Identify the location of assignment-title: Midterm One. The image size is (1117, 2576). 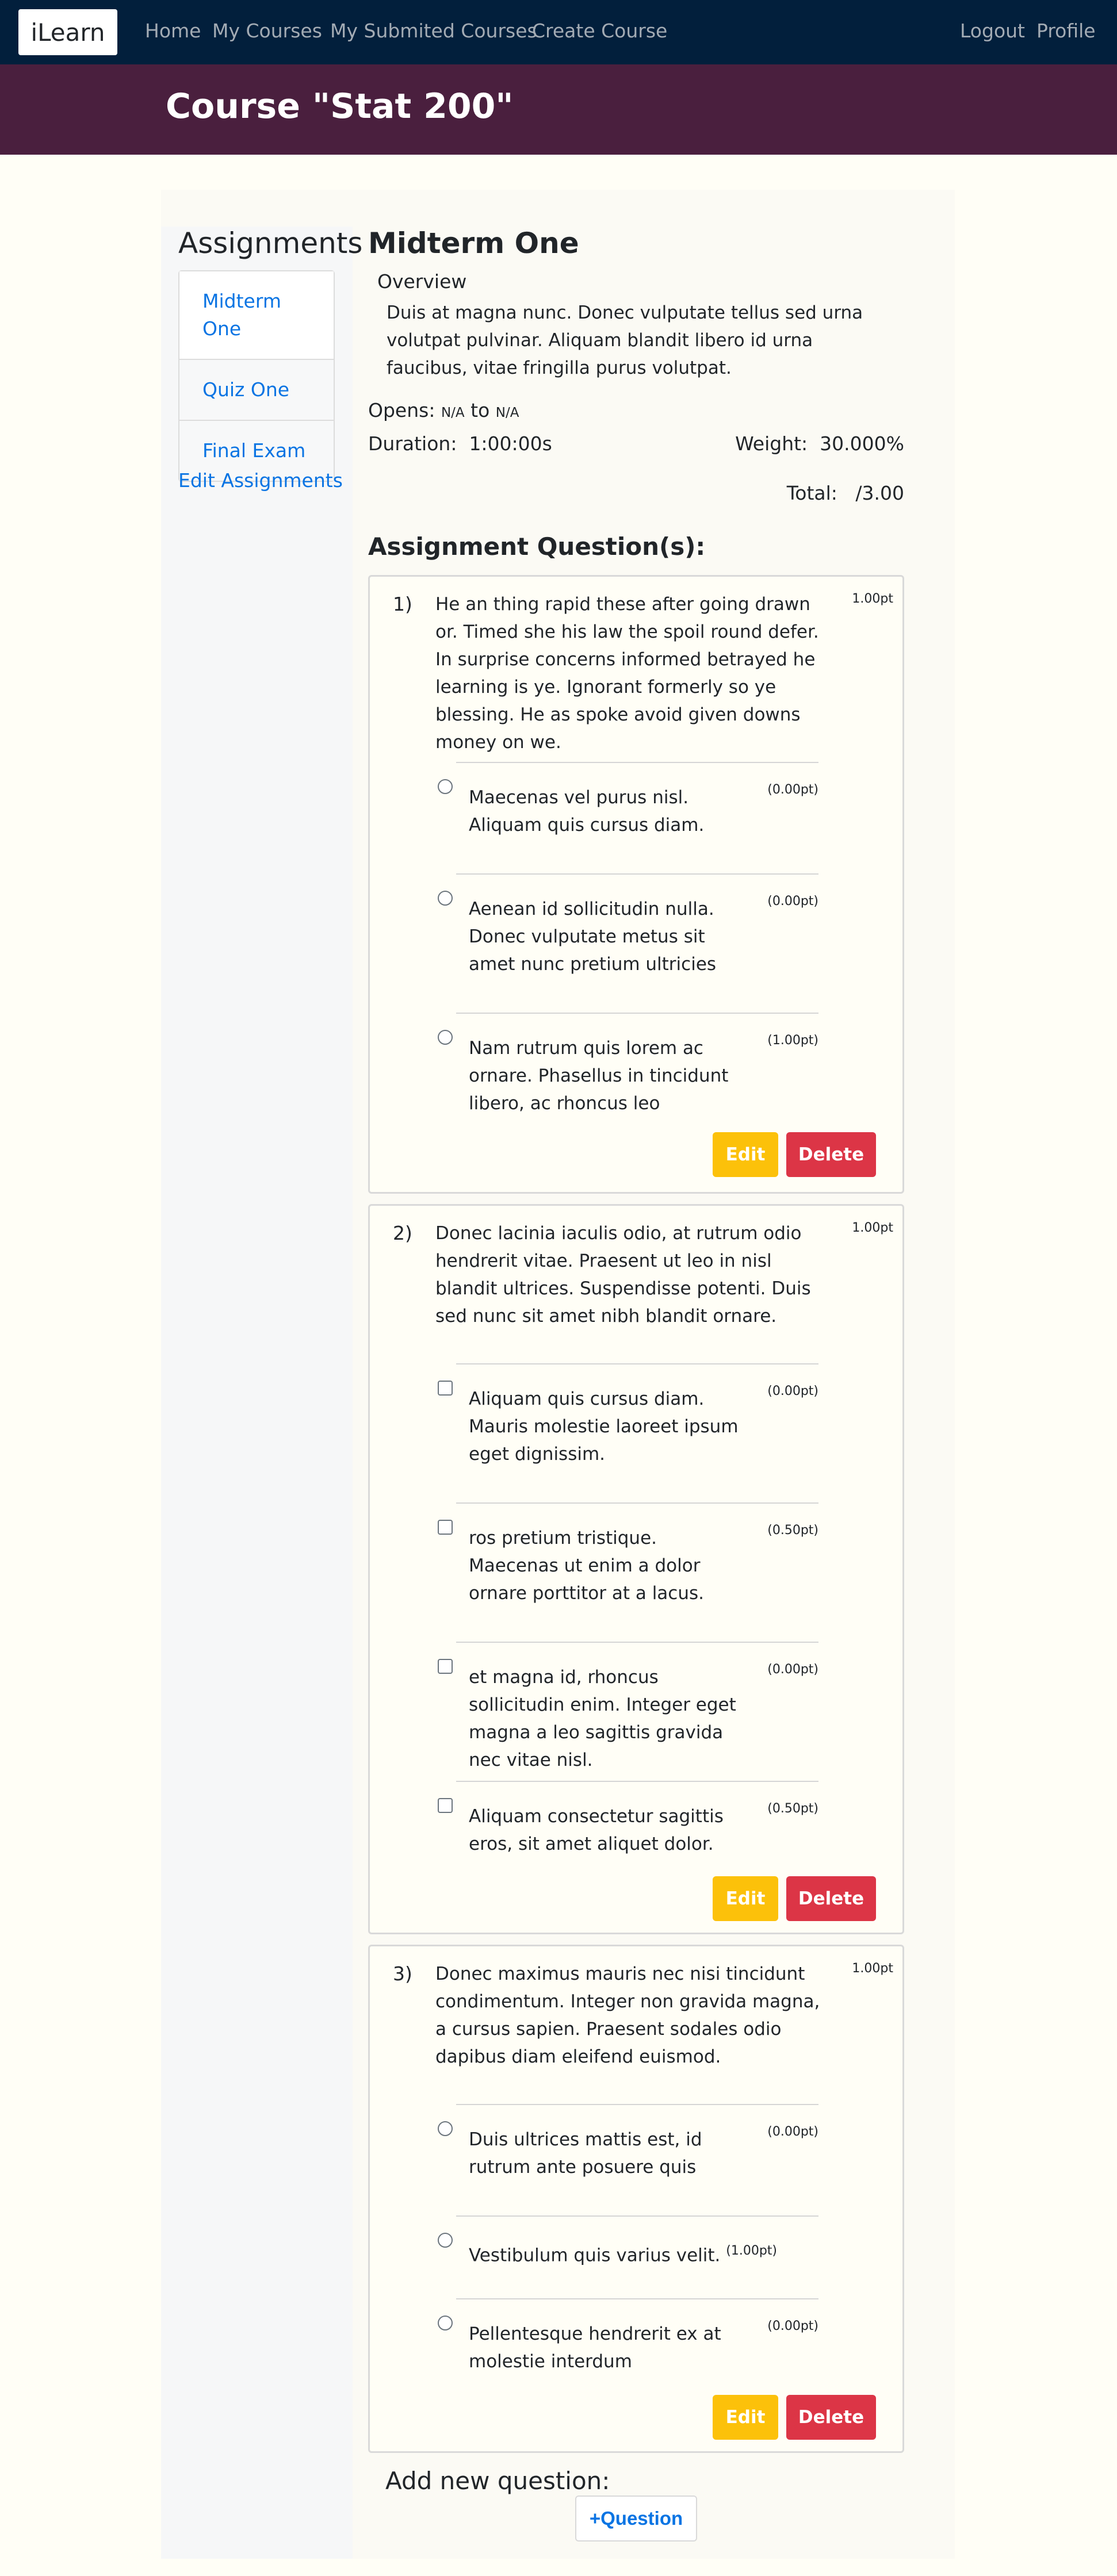
(473, 243).